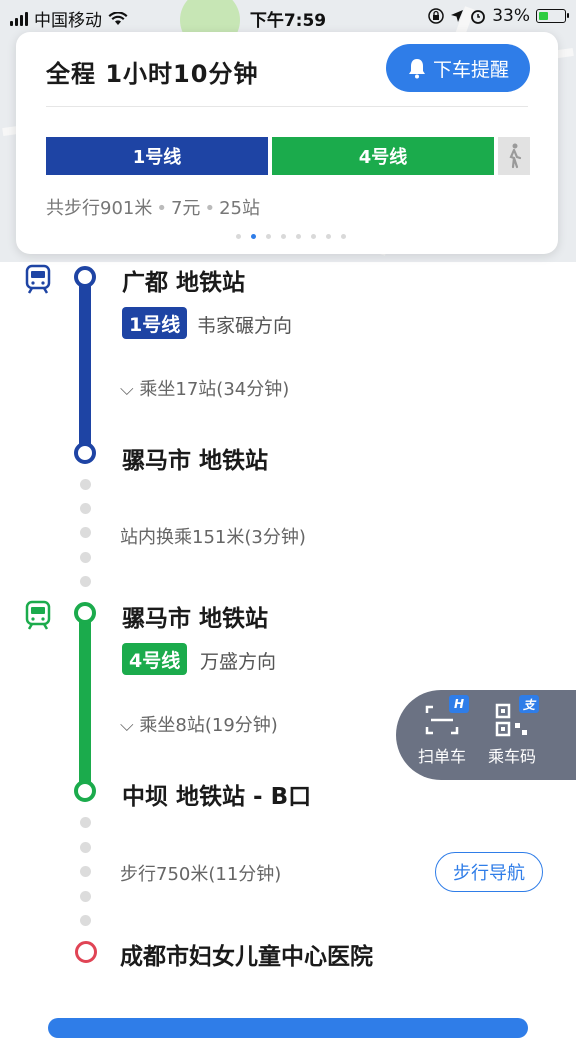 The image size is (576, 1038). What do you see at coordinates (155, 659) in the screenshot?
I see `line-4-tag: 4号线` at bounding box center [155, 659].